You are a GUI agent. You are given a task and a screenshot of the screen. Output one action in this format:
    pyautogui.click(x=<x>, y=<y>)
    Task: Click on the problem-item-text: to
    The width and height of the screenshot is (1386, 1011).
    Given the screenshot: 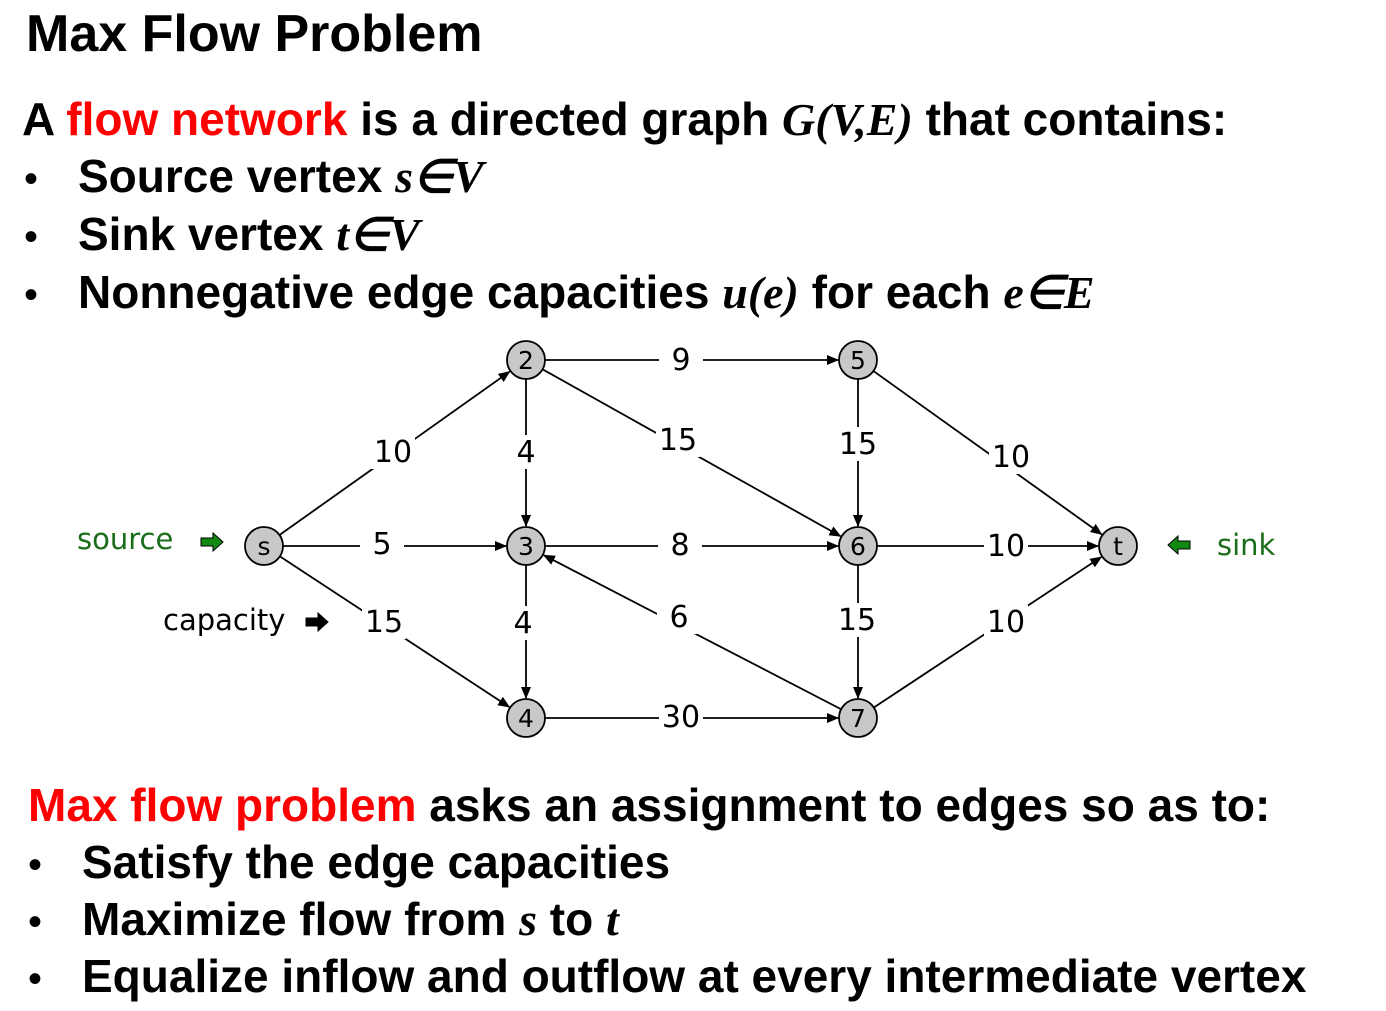 What is the action you would take?
    pyautogui.click(x=571, y=919)
    